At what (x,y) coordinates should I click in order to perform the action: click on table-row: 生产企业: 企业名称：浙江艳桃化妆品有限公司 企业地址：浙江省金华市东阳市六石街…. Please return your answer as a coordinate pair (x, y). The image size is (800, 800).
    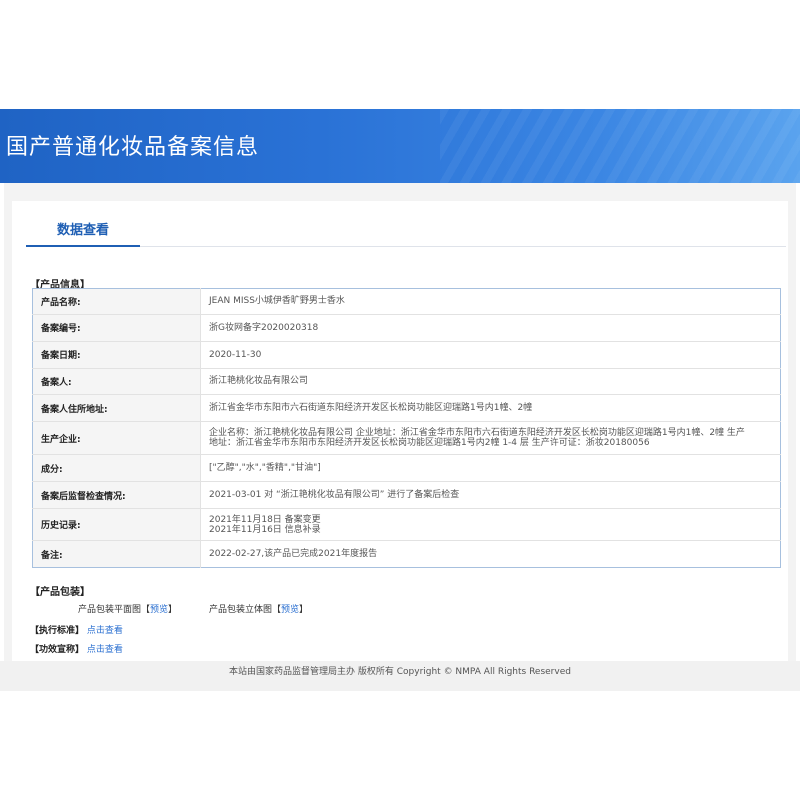
    Looking at the image, I should click on (406, 438).